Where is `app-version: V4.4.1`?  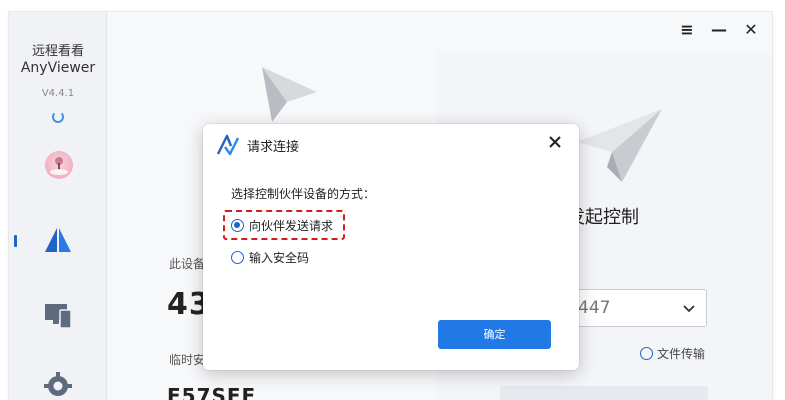 app-version: V4.4.1 is located at coordinates (58, 93).